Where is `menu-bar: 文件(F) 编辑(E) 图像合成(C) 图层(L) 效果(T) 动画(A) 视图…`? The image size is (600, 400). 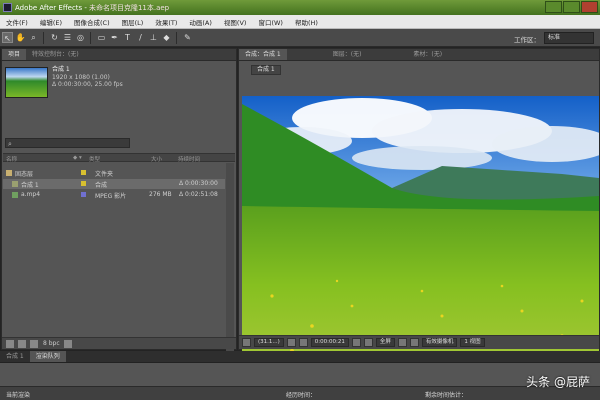 menu-bar: 文件(F) 编辑(E) 图像合成(C) 图层(L) 效果(T) 动画(A) 视图… is located at coordinates (300, 22).